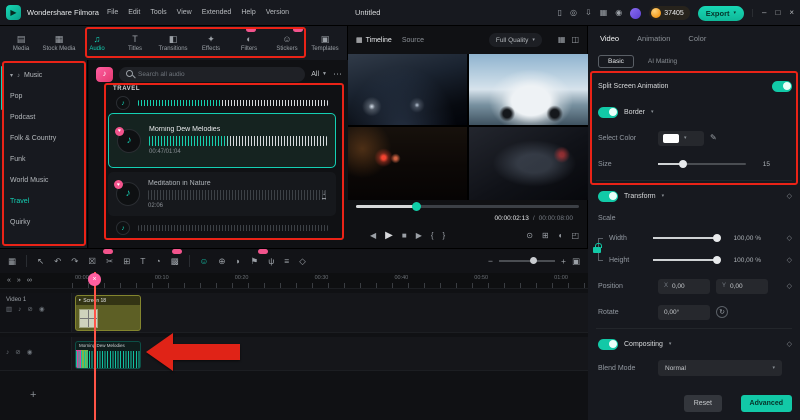 The width and height of the screenshot is (800, 420). I want to click on menu-help: Help, so click(248, 12).